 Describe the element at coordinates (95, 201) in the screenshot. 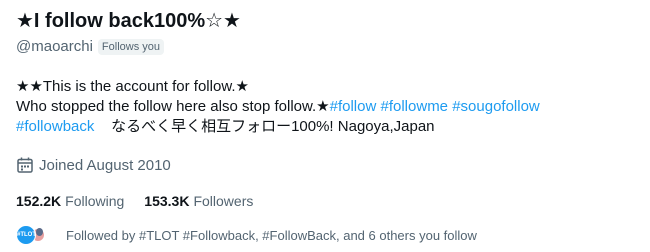

I see `following-label: Following` at that location.